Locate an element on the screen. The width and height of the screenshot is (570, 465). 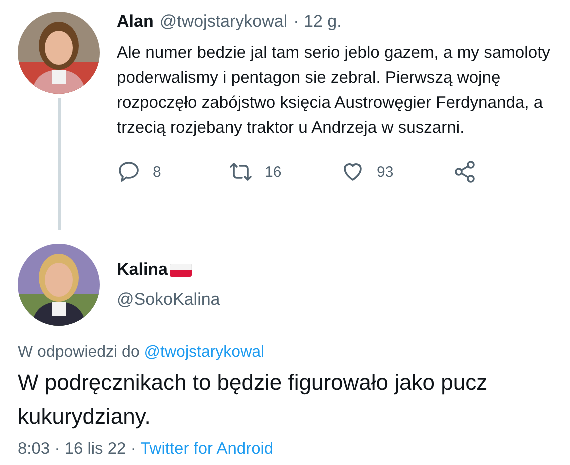
author-name: Alan is located at coordinates (135, 22).